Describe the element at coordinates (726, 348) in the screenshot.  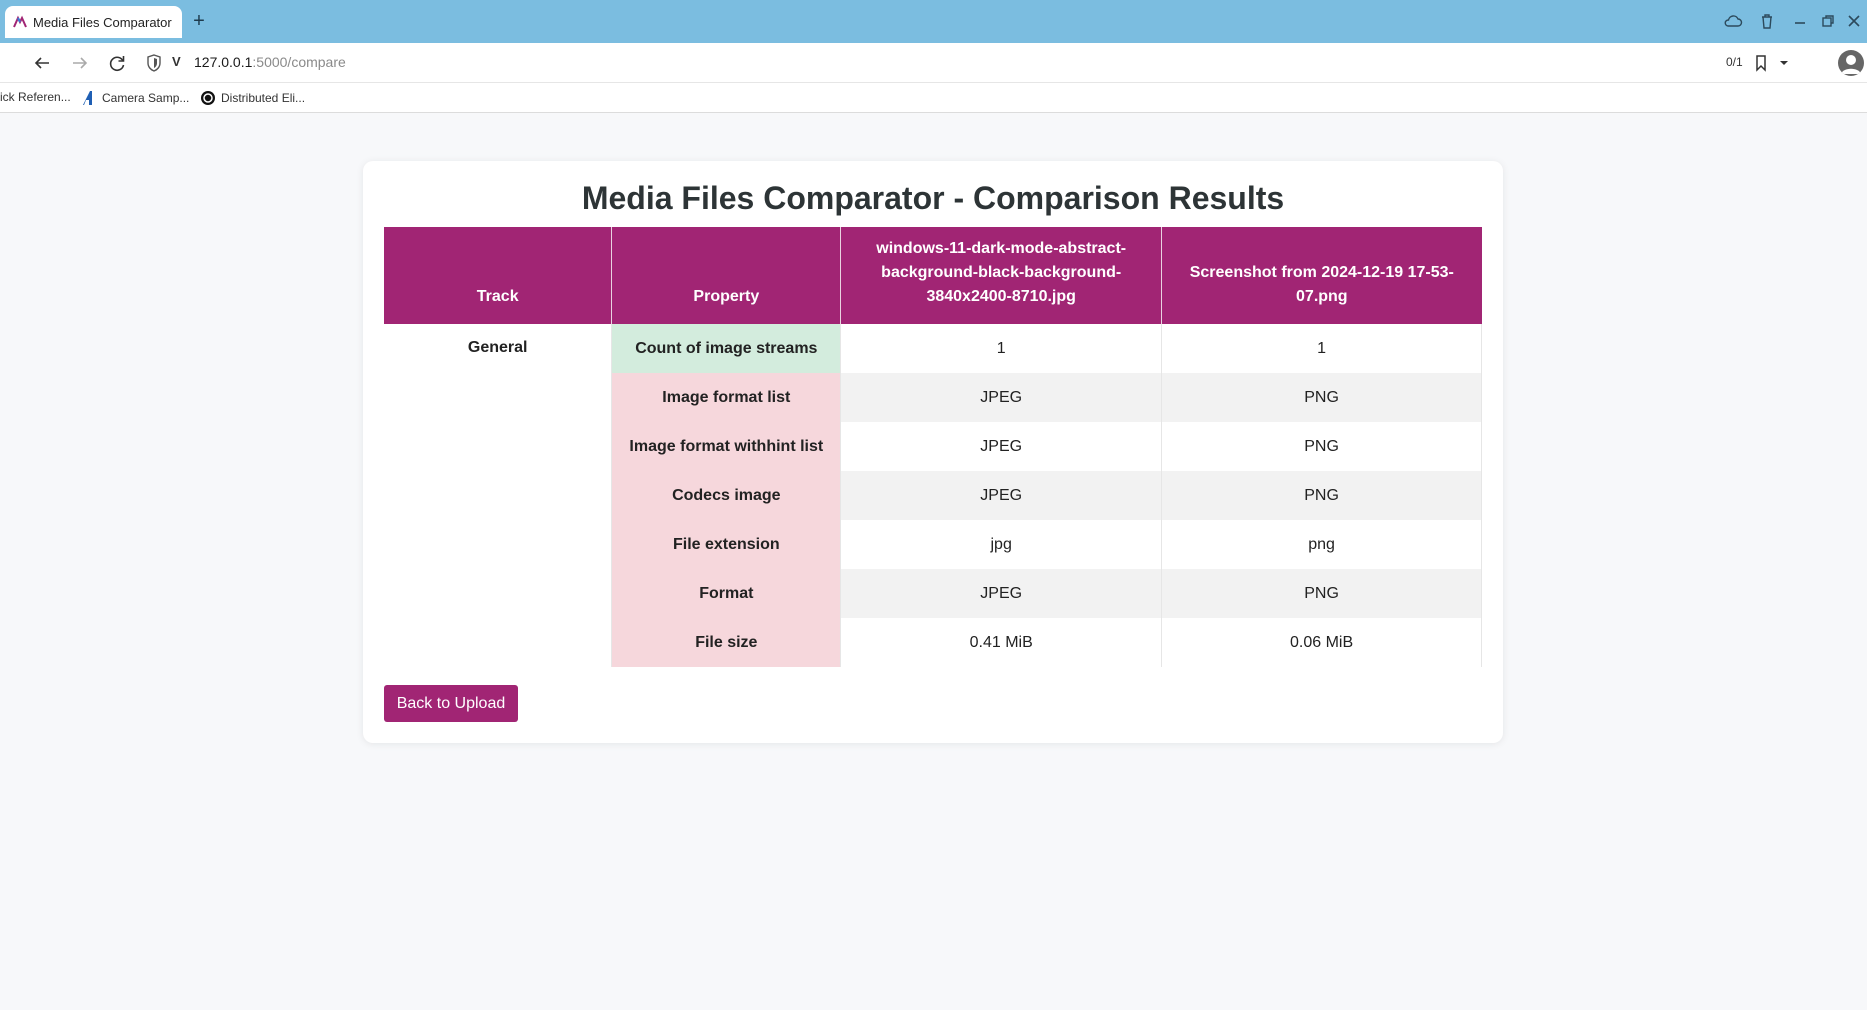
I see `property-cell: Count of image streams` at that location.